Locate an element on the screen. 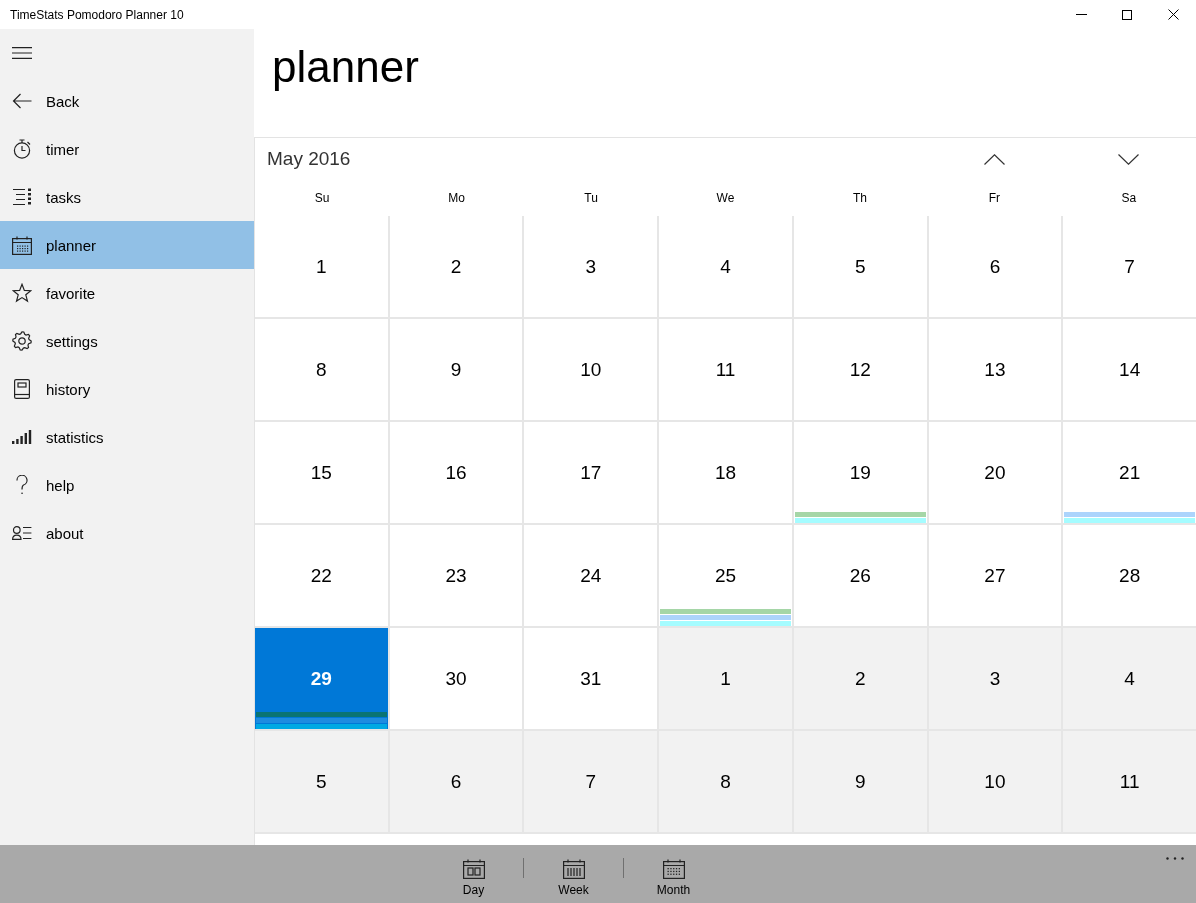 The height and width of the screenshot is (903, 1196). weekday-label: We is located at coordinates (725, 198).